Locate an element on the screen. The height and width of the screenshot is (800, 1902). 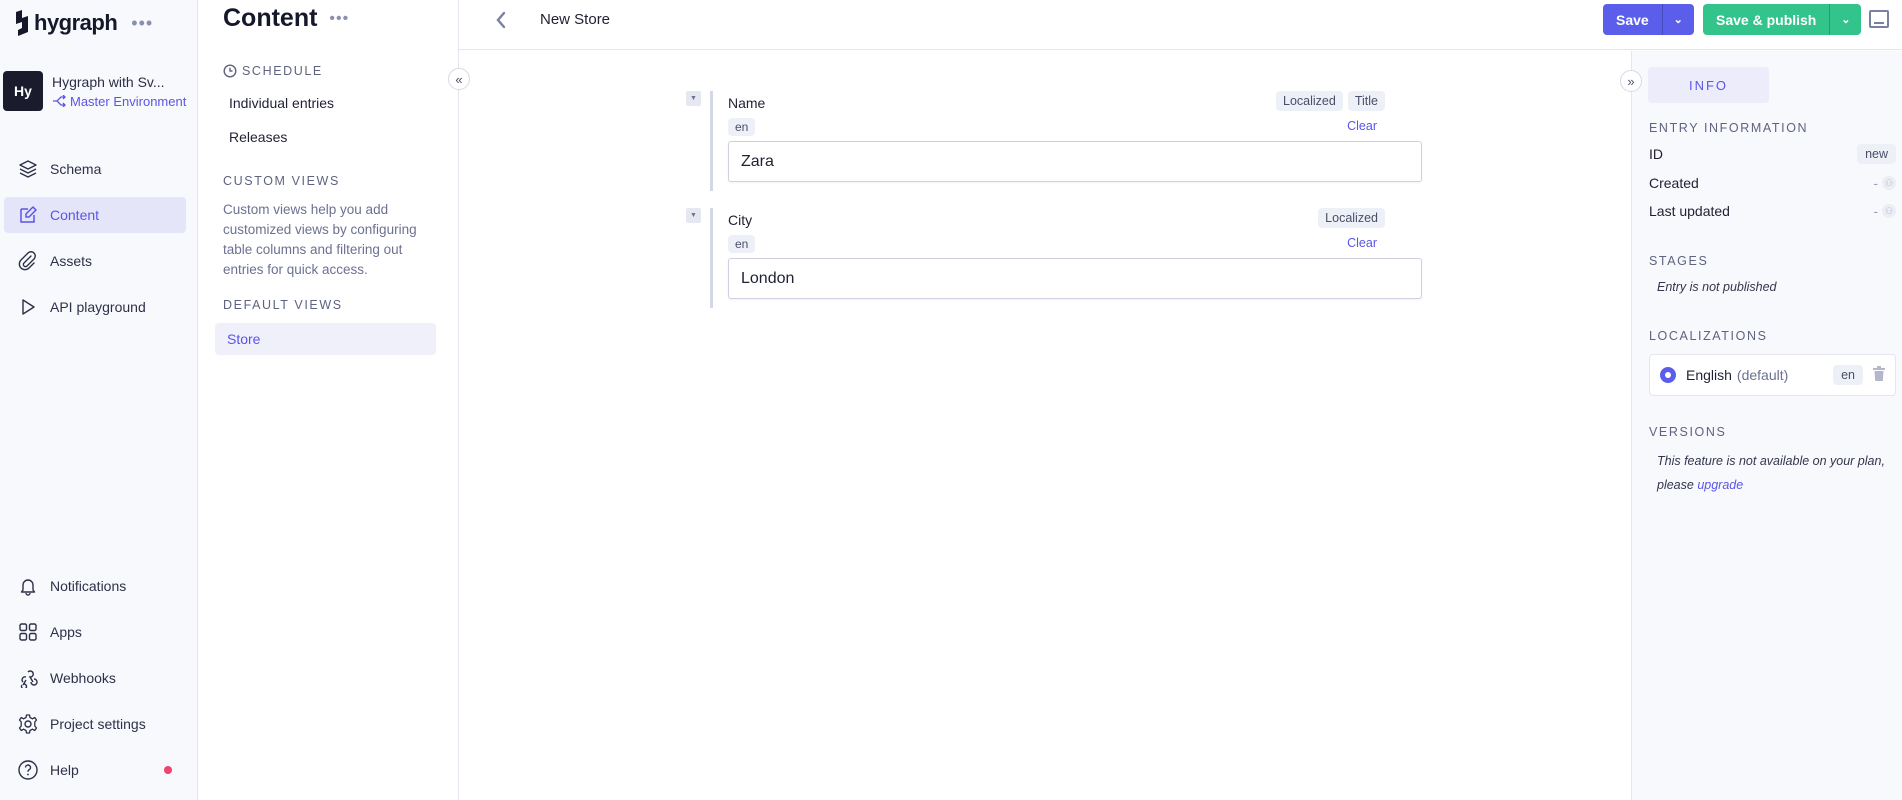
upgrade-link: upgrade is located at coordinates (1720, 485).